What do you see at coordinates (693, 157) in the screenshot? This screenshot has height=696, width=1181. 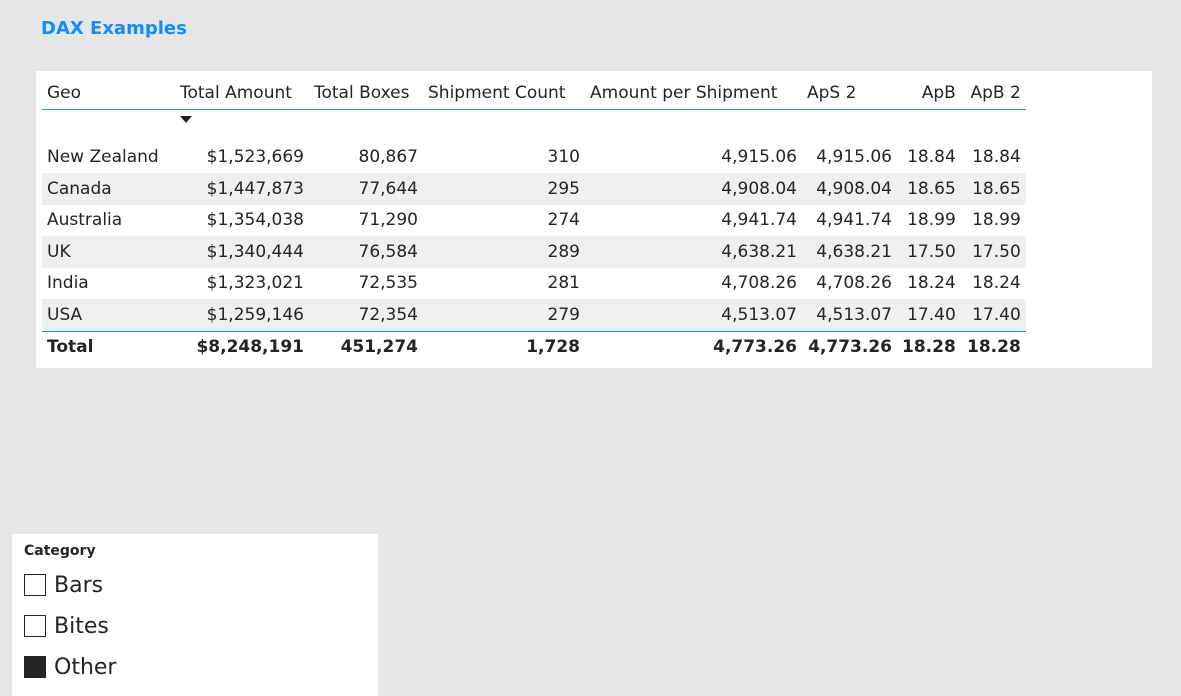 I see `cell-amount-per-shipment: 4,915.06` at bounding box center [693, 157].